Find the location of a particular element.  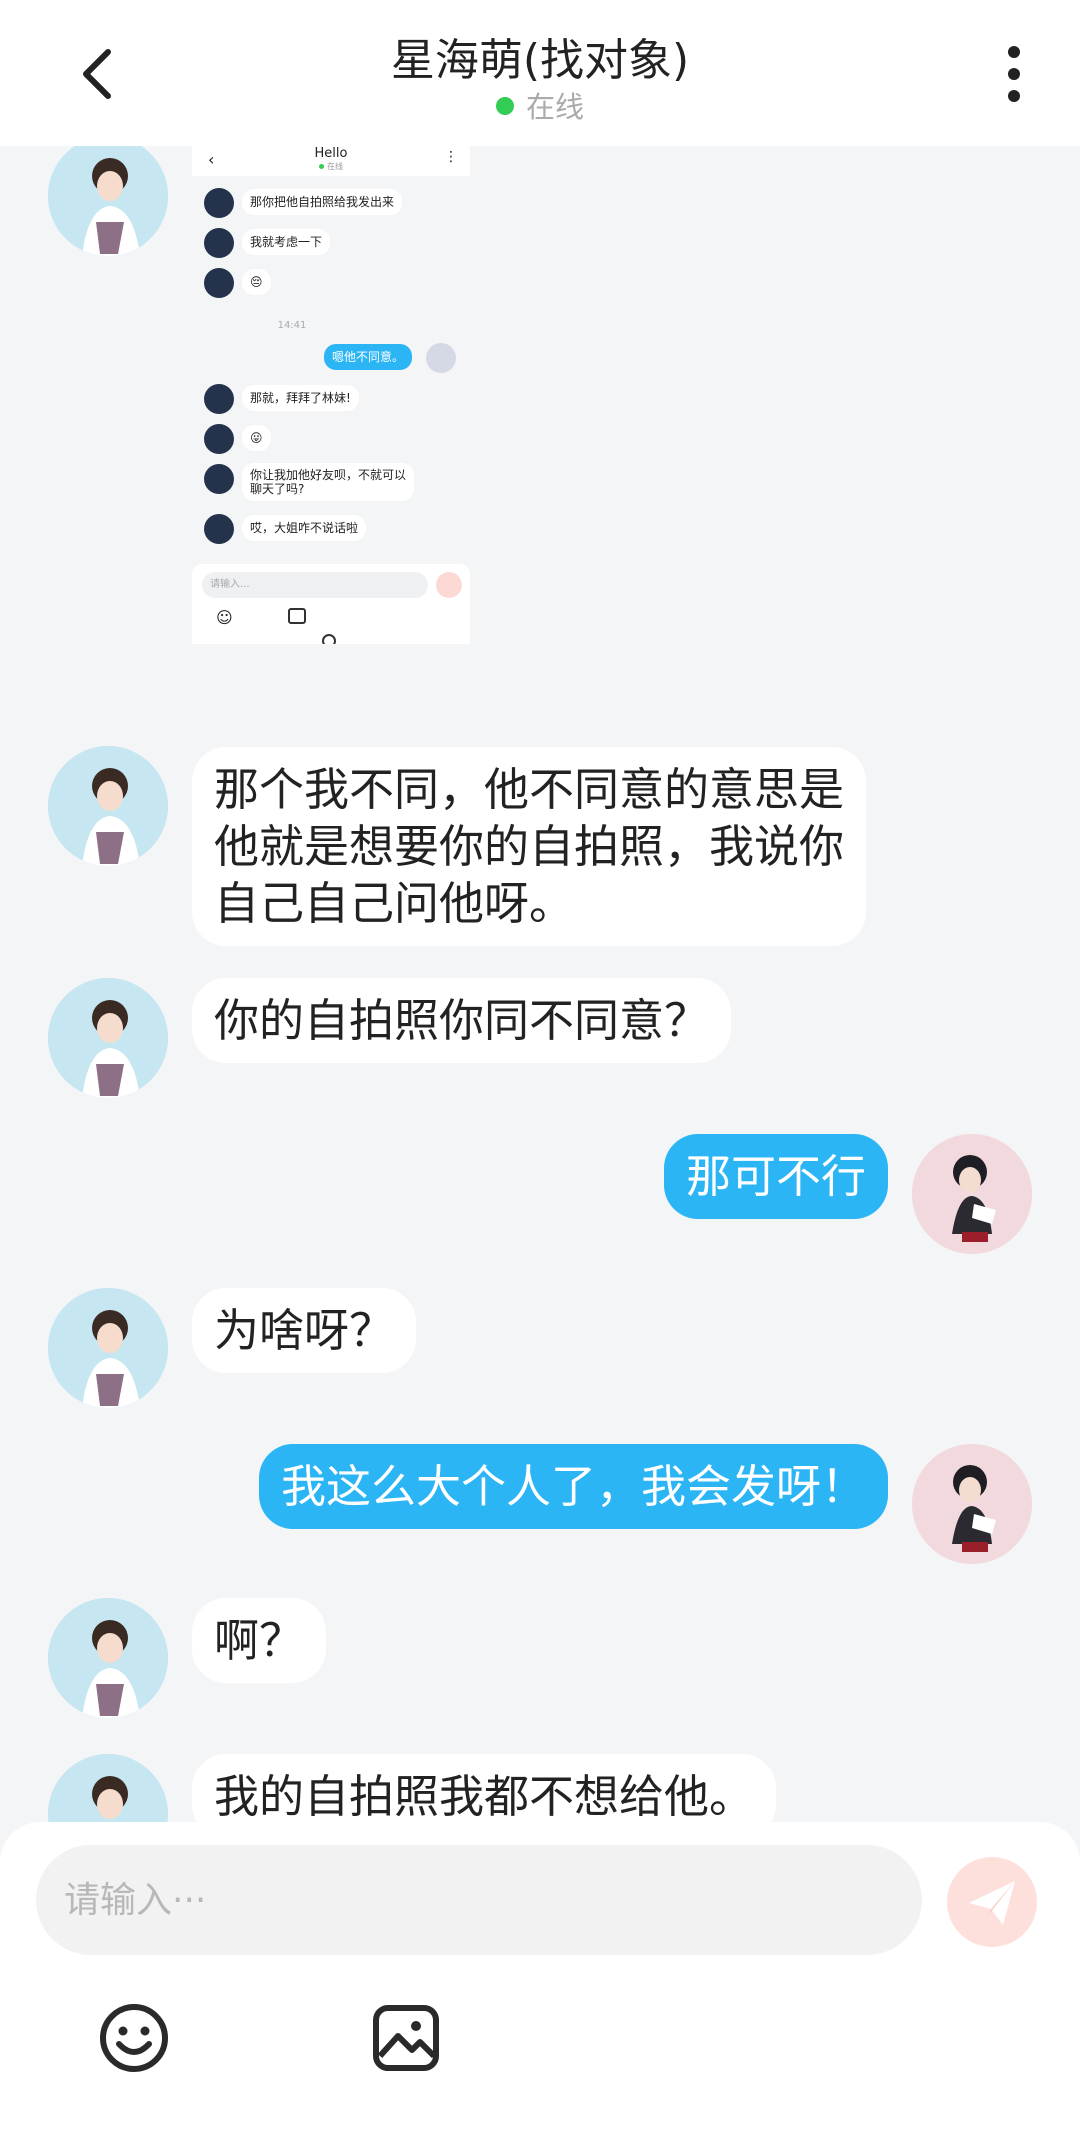

message-bubble-incoming: 那个我不同，他不同意的意思是 他就是想要你的自拍照，我说你 自己自己问他呀。 is located at coordinates (529, 846).